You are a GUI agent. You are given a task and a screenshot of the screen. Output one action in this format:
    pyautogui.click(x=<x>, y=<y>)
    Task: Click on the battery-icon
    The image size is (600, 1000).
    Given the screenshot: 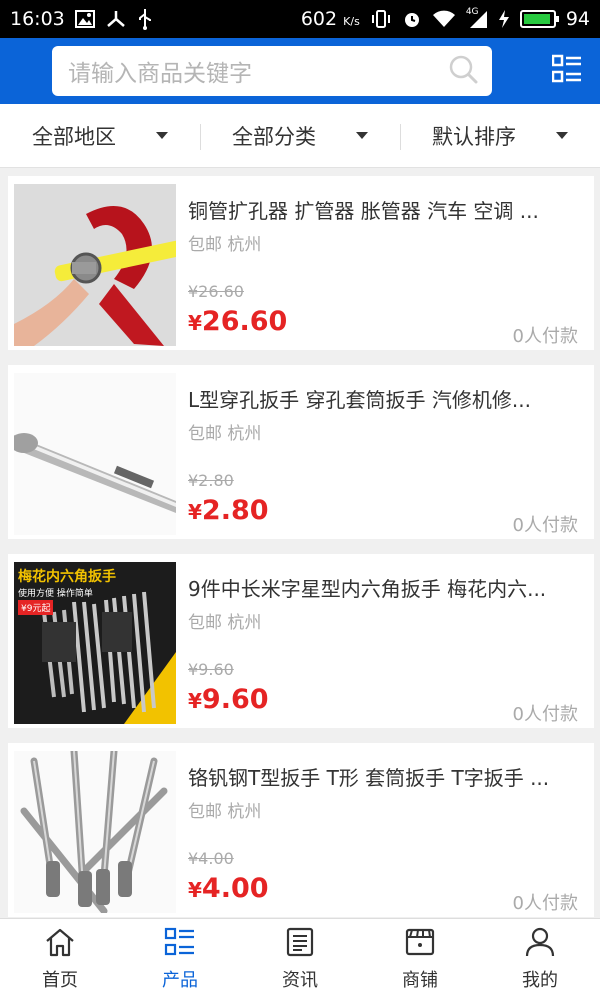 What is the action you would take?
    pyautogui.click(x=539, y=19)
    